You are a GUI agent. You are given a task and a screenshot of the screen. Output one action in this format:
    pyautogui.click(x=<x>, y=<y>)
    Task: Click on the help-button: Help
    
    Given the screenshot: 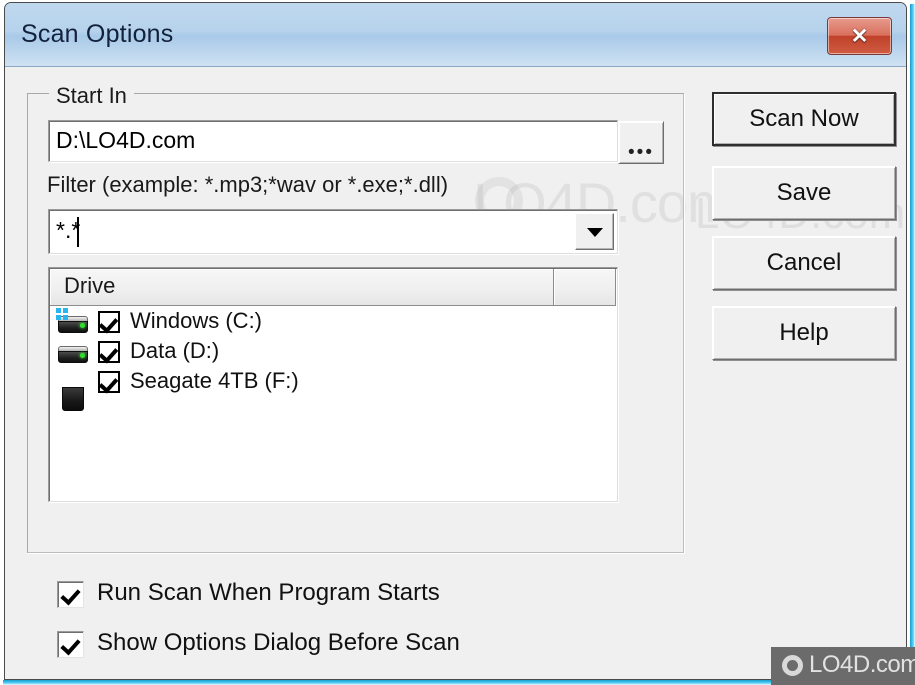 What is the action you would take?
    pyautogui.click(x=804, y=333)
    